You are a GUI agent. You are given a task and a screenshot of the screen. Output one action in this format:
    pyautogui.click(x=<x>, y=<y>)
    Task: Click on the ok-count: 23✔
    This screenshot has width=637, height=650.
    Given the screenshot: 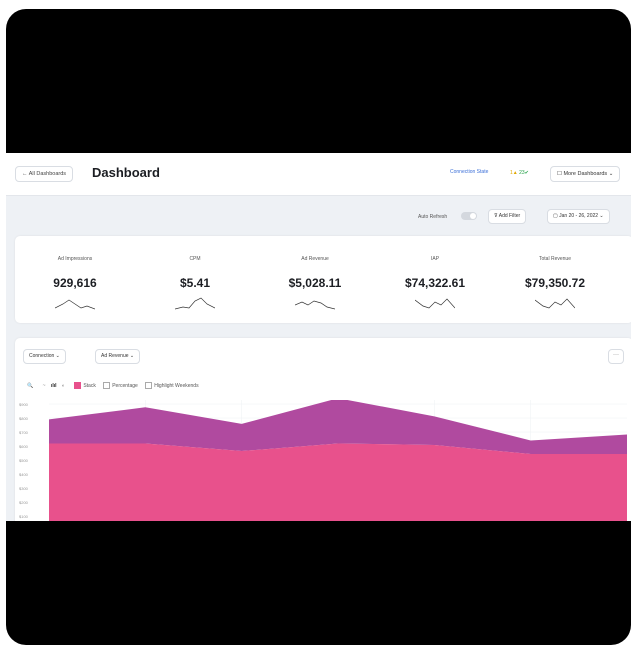 What is the action you would take?
    pyautogui.click(x=524, y=173)
    